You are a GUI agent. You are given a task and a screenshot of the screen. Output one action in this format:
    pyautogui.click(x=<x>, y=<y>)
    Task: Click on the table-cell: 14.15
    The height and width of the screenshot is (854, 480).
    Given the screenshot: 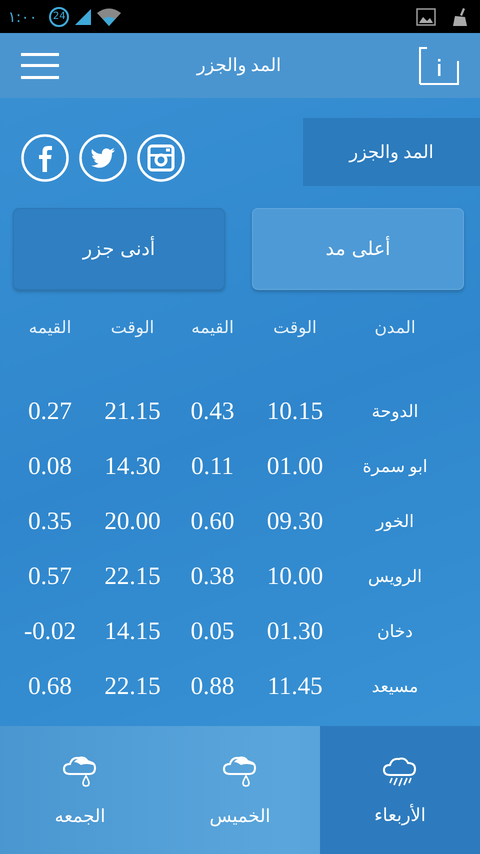 What is the action you would take?
    pyautogui.click(x=132, y=632)
    